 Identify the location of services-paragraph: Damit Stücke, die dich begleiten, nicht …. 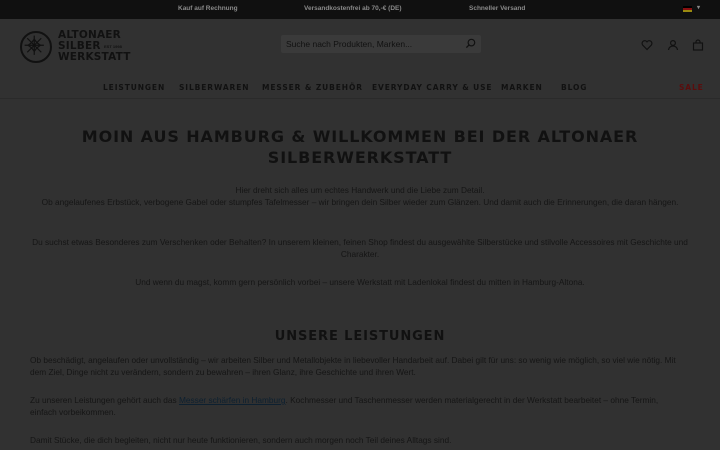
(241, 440).